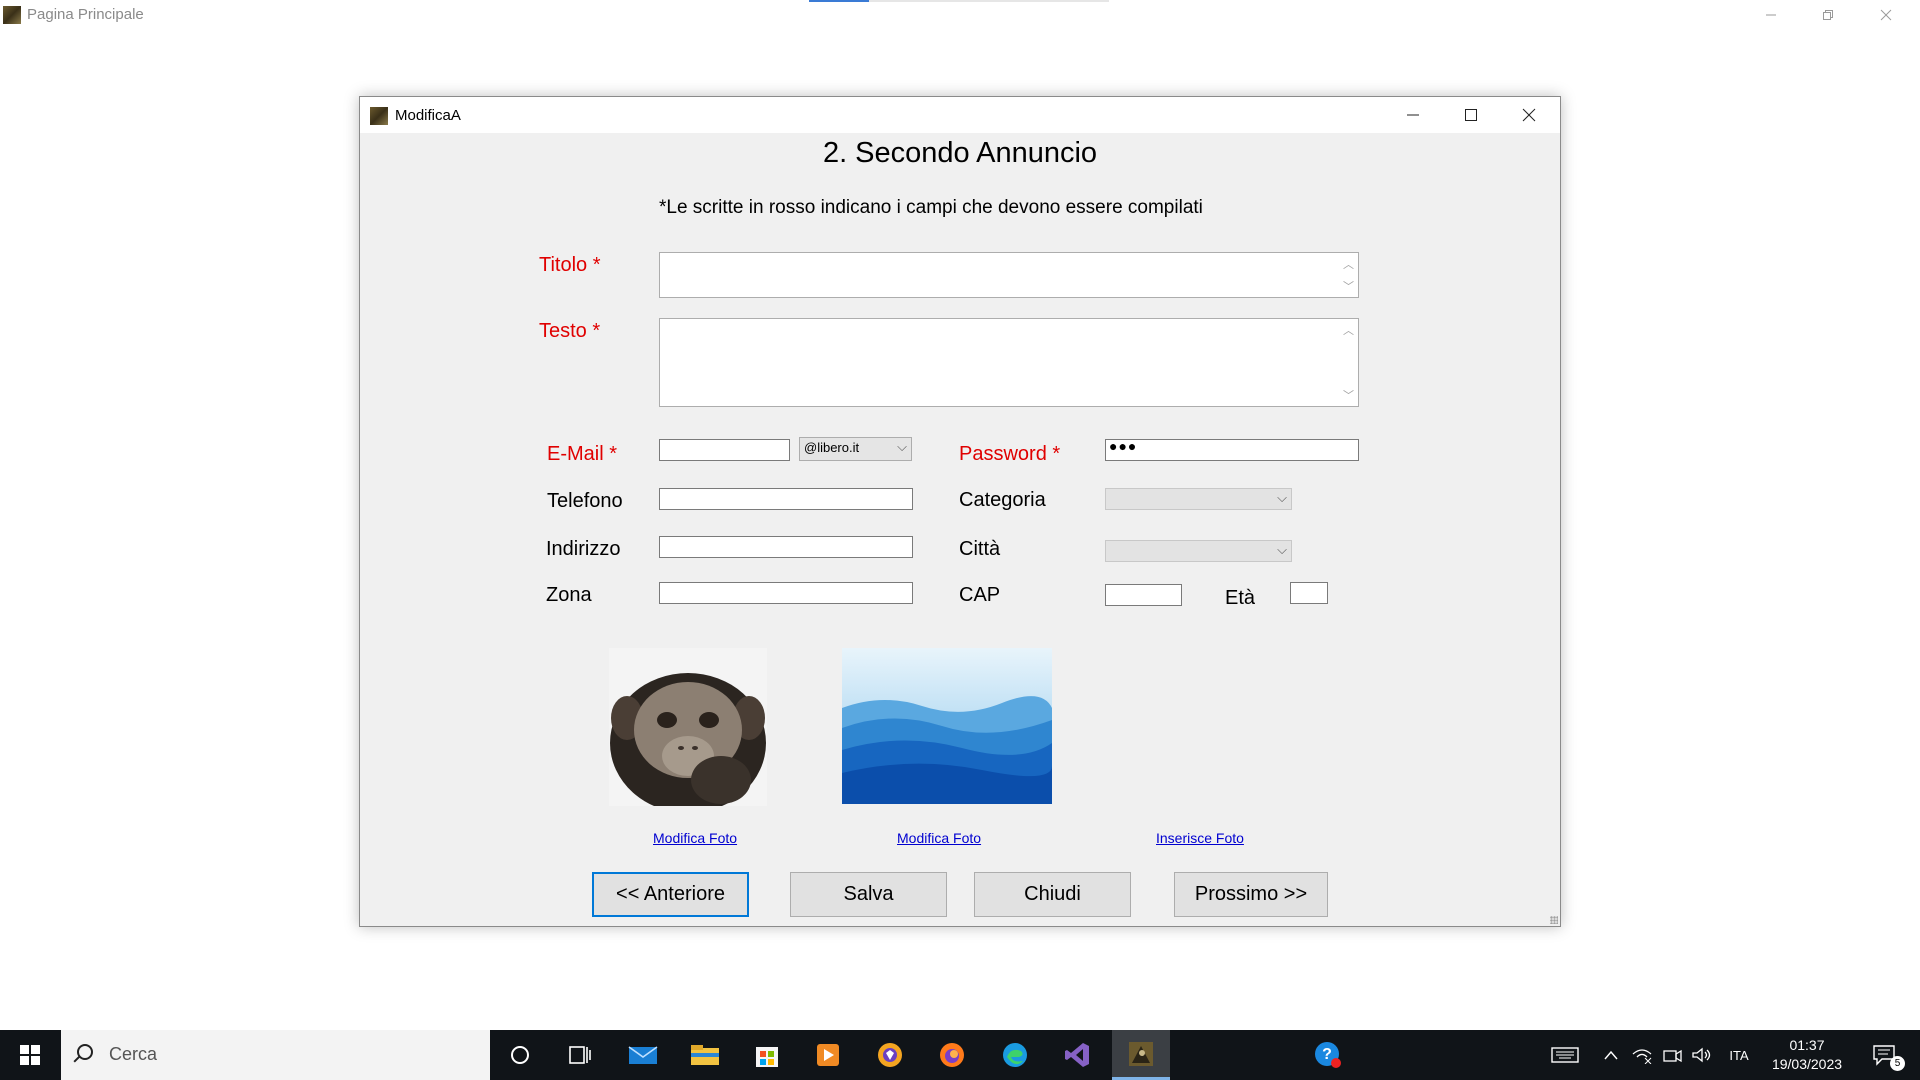 This screenshot has width=1920, height=1080. What do you see at coordinates (1198, 551) in the screenshot?
I see `citta-select: ⌵` at bounding box center [1198, 551].